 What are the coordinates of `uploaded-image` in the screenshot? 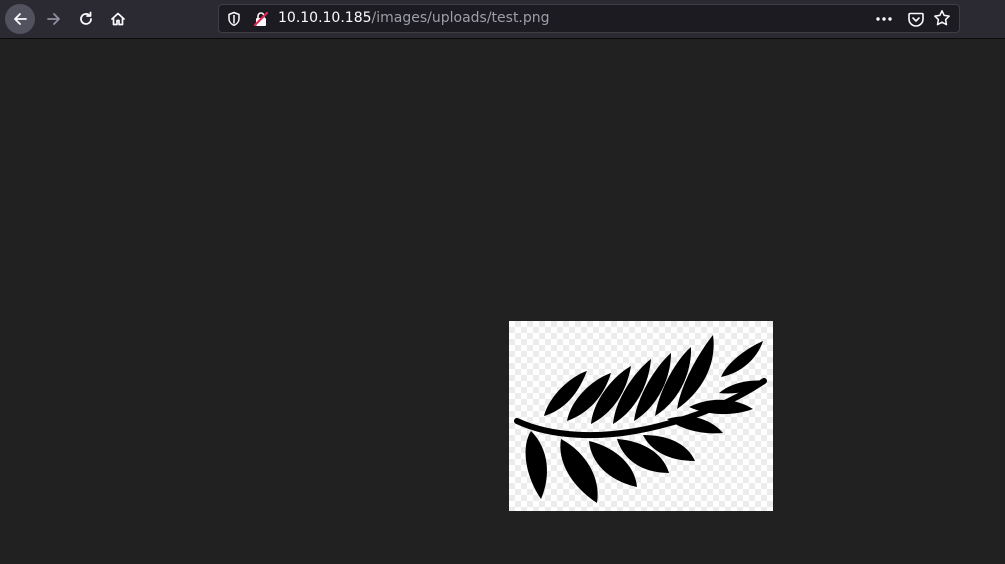 It's located at (641, 416).